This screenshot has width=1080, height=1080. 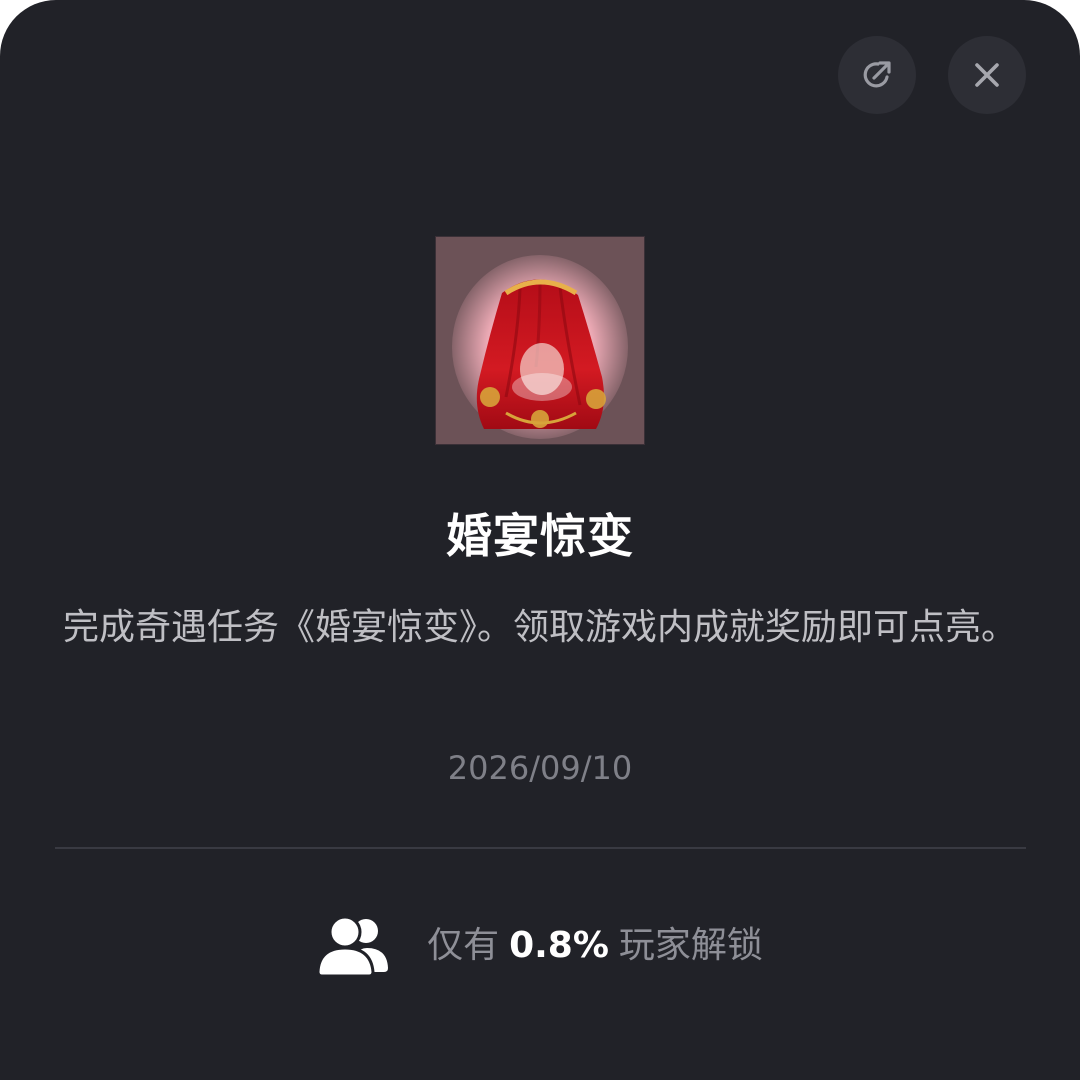 I want to click on bride-red-veil-icon, so click(x=540, y=340).